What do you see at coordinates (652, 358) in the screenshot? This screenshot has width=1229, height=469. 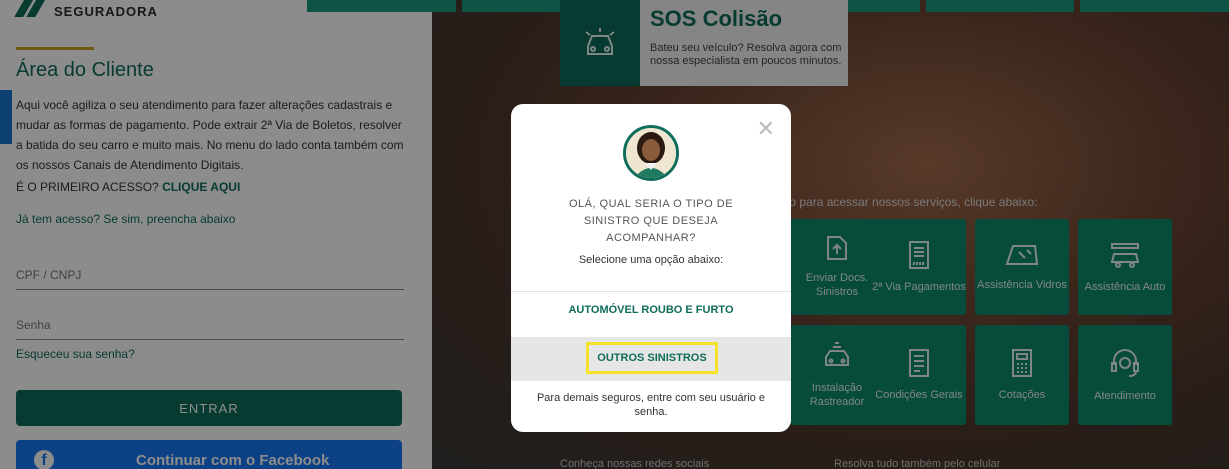 I see `option-outros-sinistros: OUTROS SINISTROS` at bounding box center [652, 358].